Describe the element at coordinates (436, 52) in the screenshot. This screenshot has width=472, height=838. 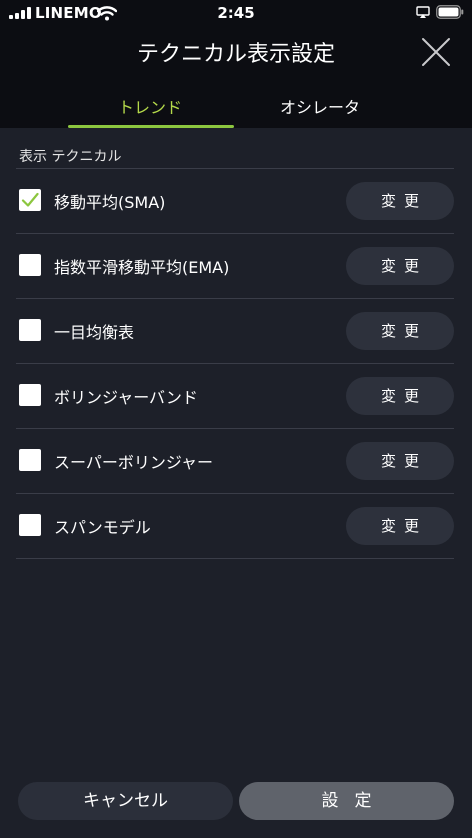
I see `close-icon` at that location.